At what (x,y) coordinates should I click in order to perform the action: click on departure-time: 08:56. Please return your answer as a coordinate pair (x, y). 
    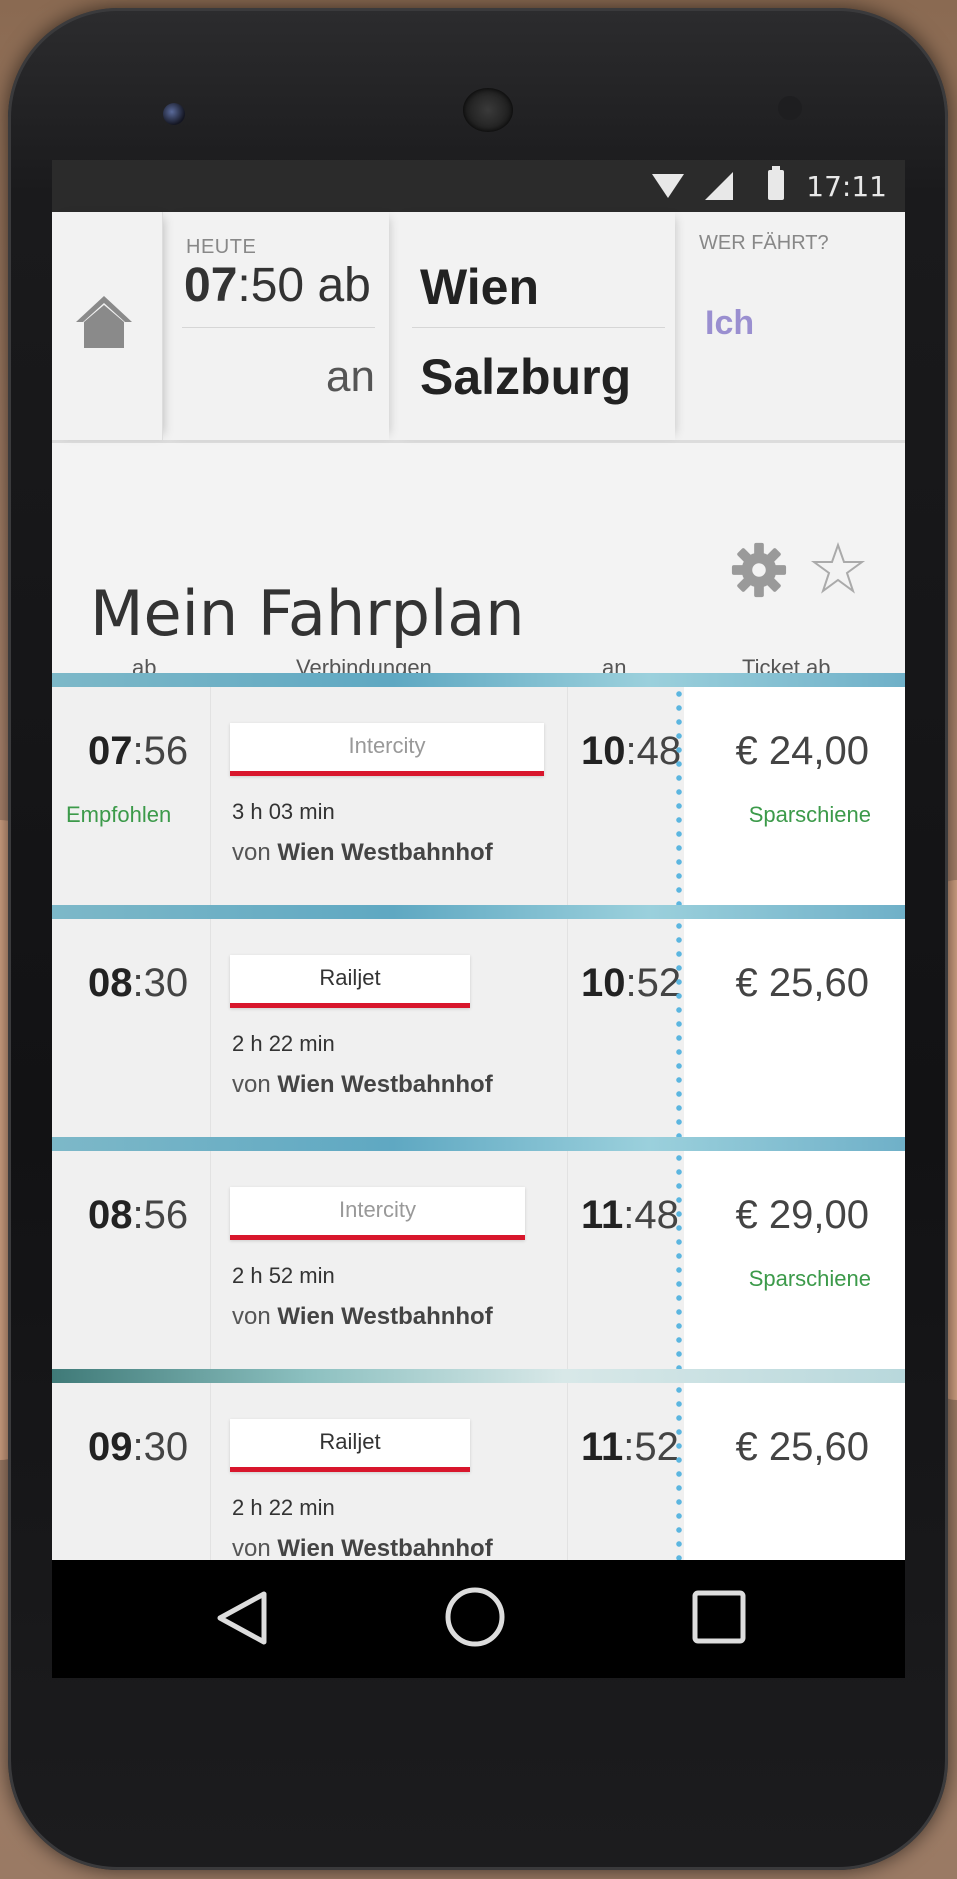
    Looking at the image, I should click on (138, 1215).